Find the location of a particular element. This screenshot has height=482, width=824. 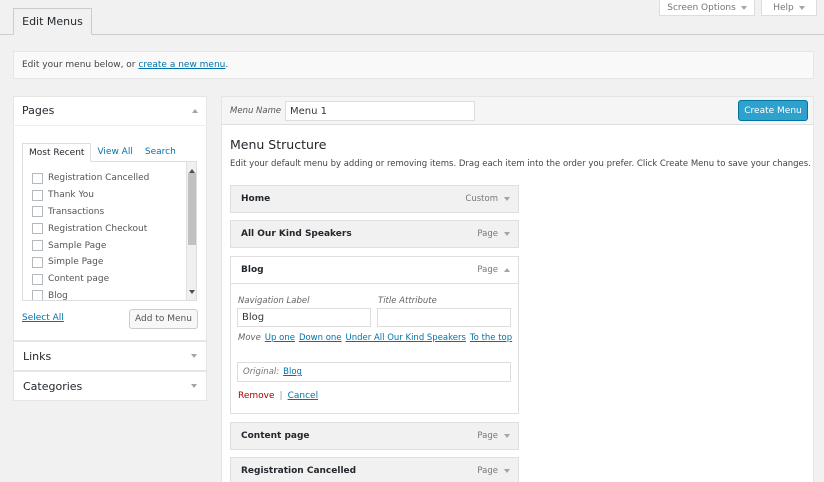

list-item: Registration Checkout is located at coordinates (109, 228).